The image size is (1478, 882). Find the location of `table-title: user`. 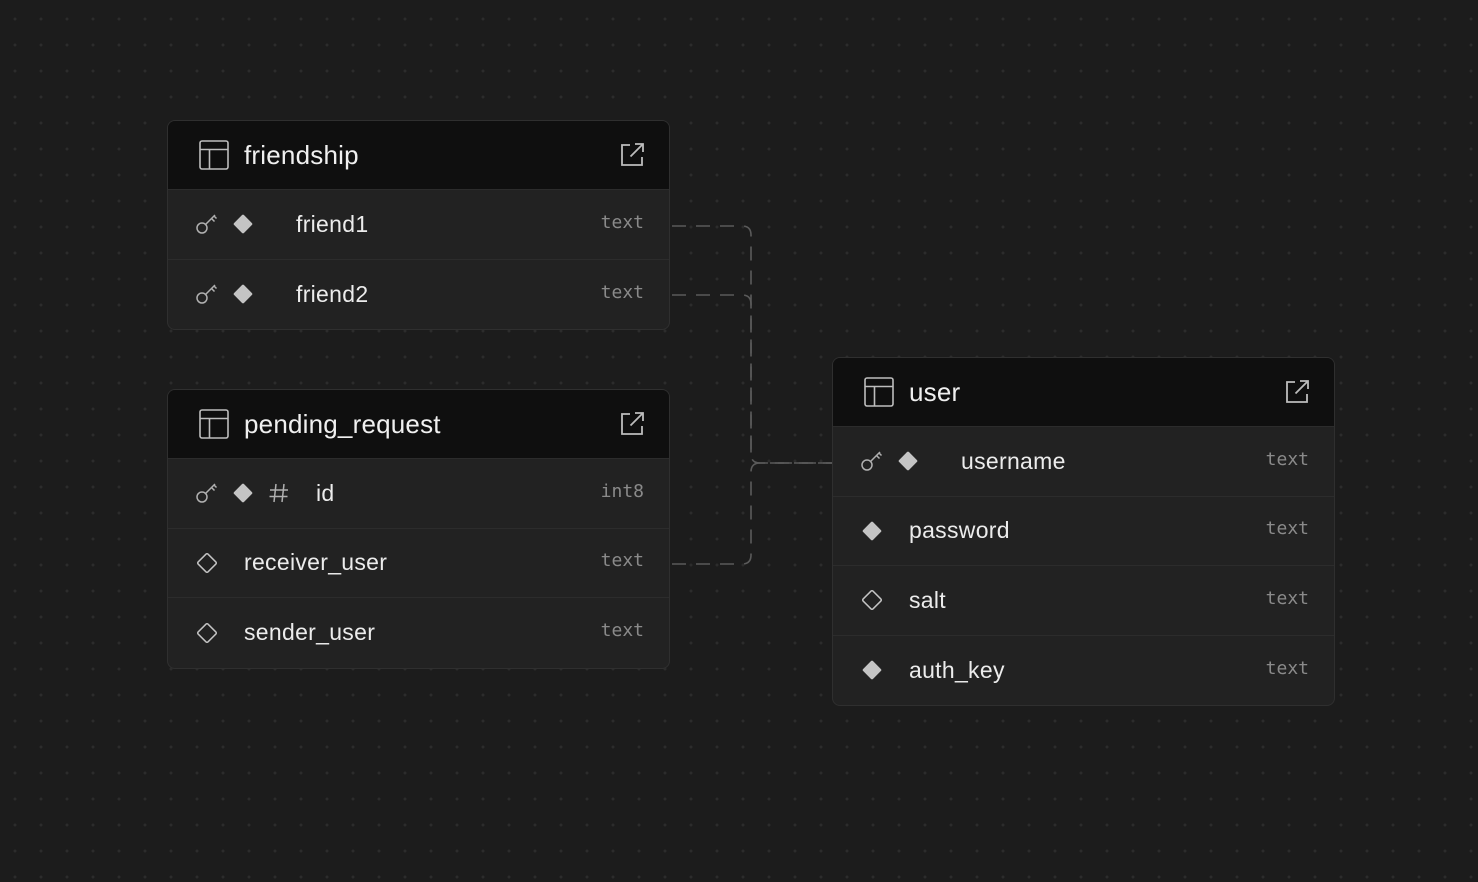

table-title: user is located at coordinates (935, 391).